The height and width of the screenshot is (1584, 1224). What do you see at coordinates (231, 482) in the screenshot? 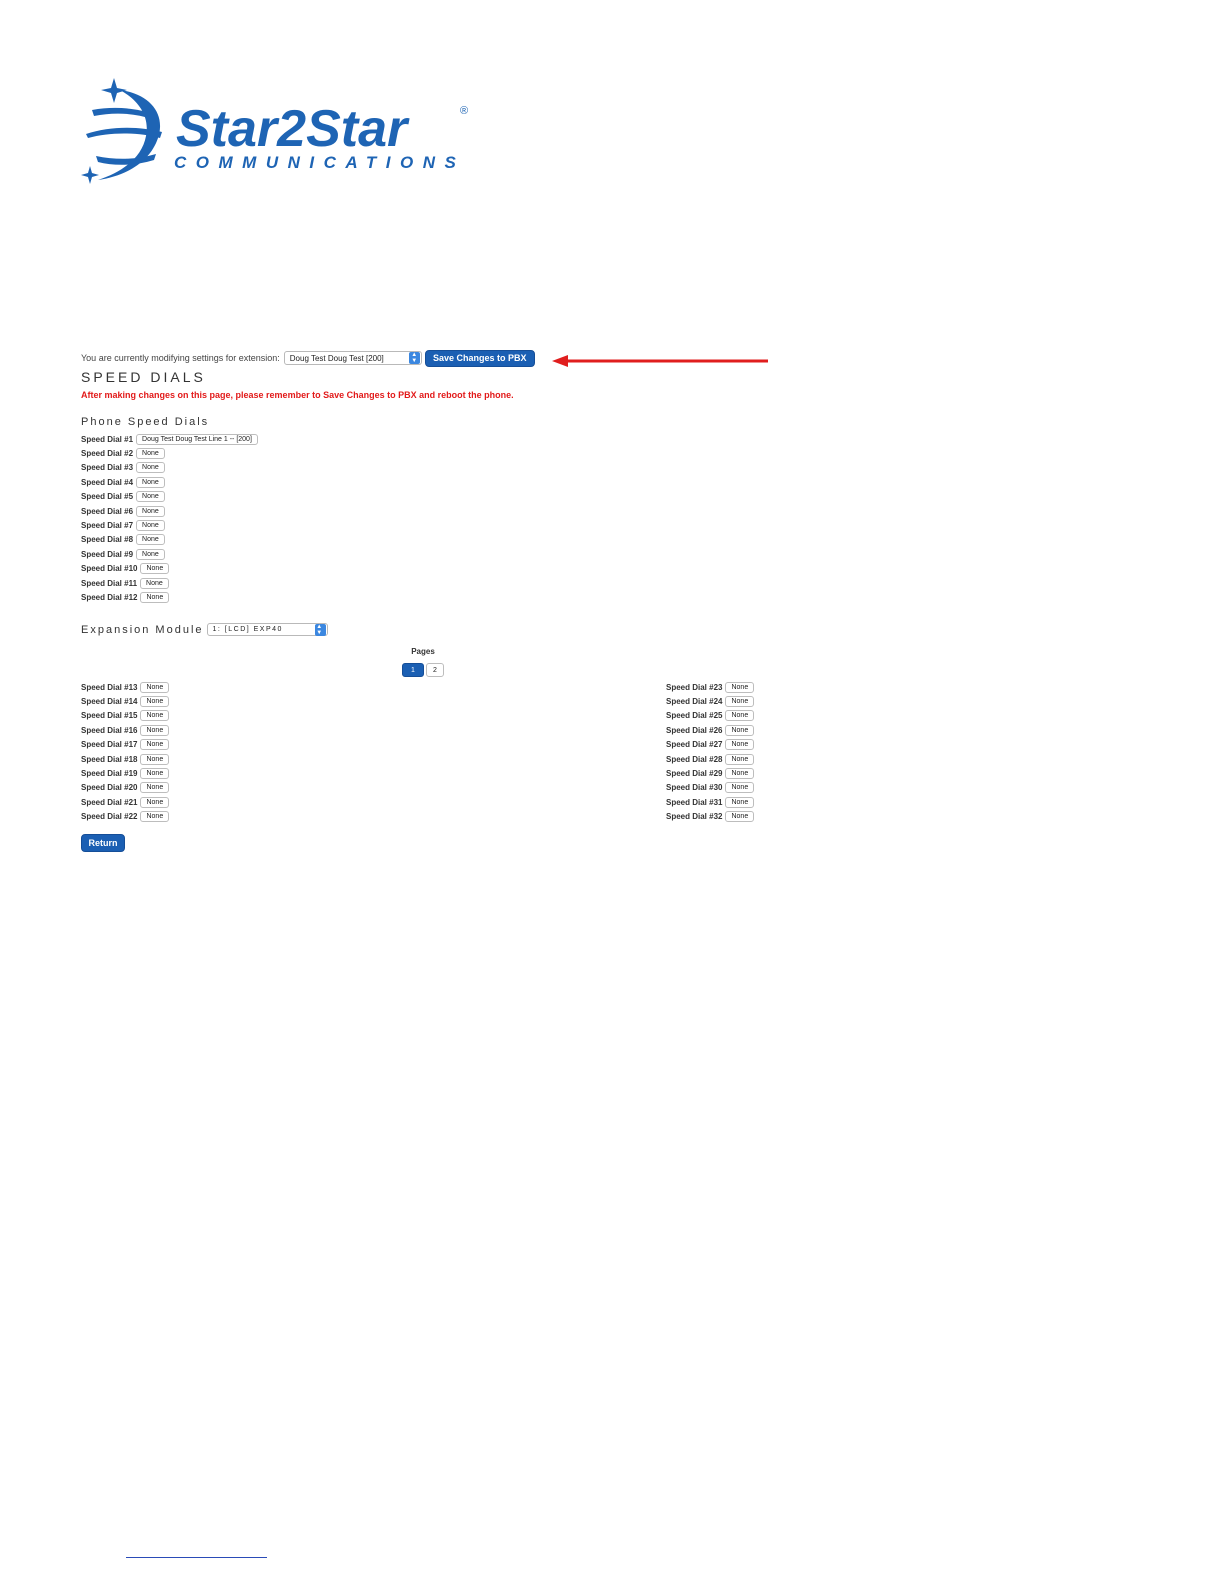
I see `speed-dial-row: Speed Dial #4 None` at bounding box center [231, 482].